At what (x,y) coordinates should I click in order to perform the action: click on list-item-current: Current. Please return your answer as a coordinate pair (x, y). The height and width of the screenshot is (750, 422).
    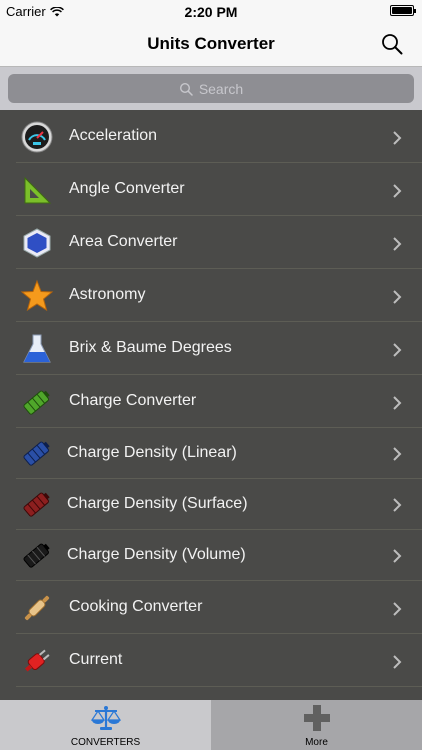
    Looking at the image, I should click on (219, 660).